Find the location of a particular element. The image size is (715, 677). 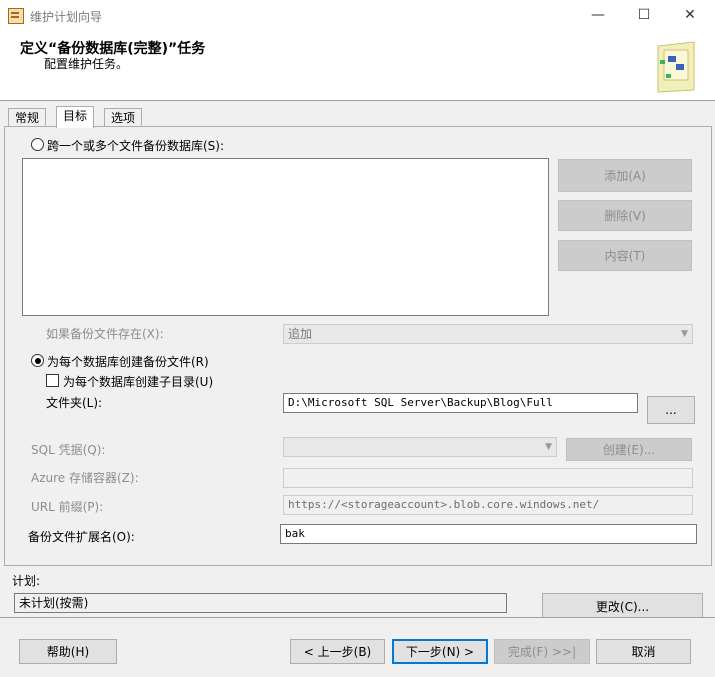

extension-label: 备份文件扩展名(O): is located at coordinates (81, 537).